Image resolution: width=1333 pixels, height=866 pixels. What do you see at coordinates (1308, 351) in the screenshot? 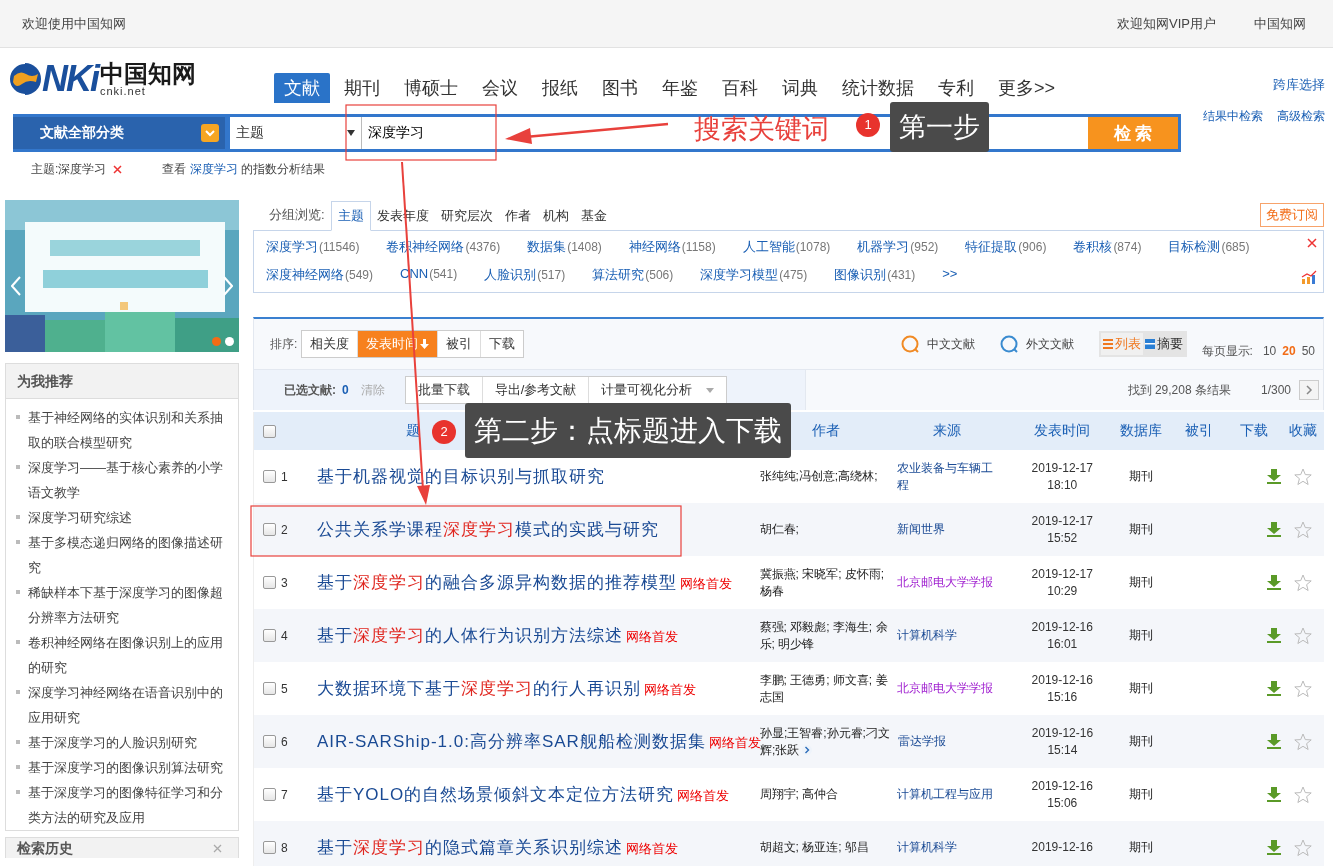
I see `page-size-link: 50` at bounding box center [1308, 351].